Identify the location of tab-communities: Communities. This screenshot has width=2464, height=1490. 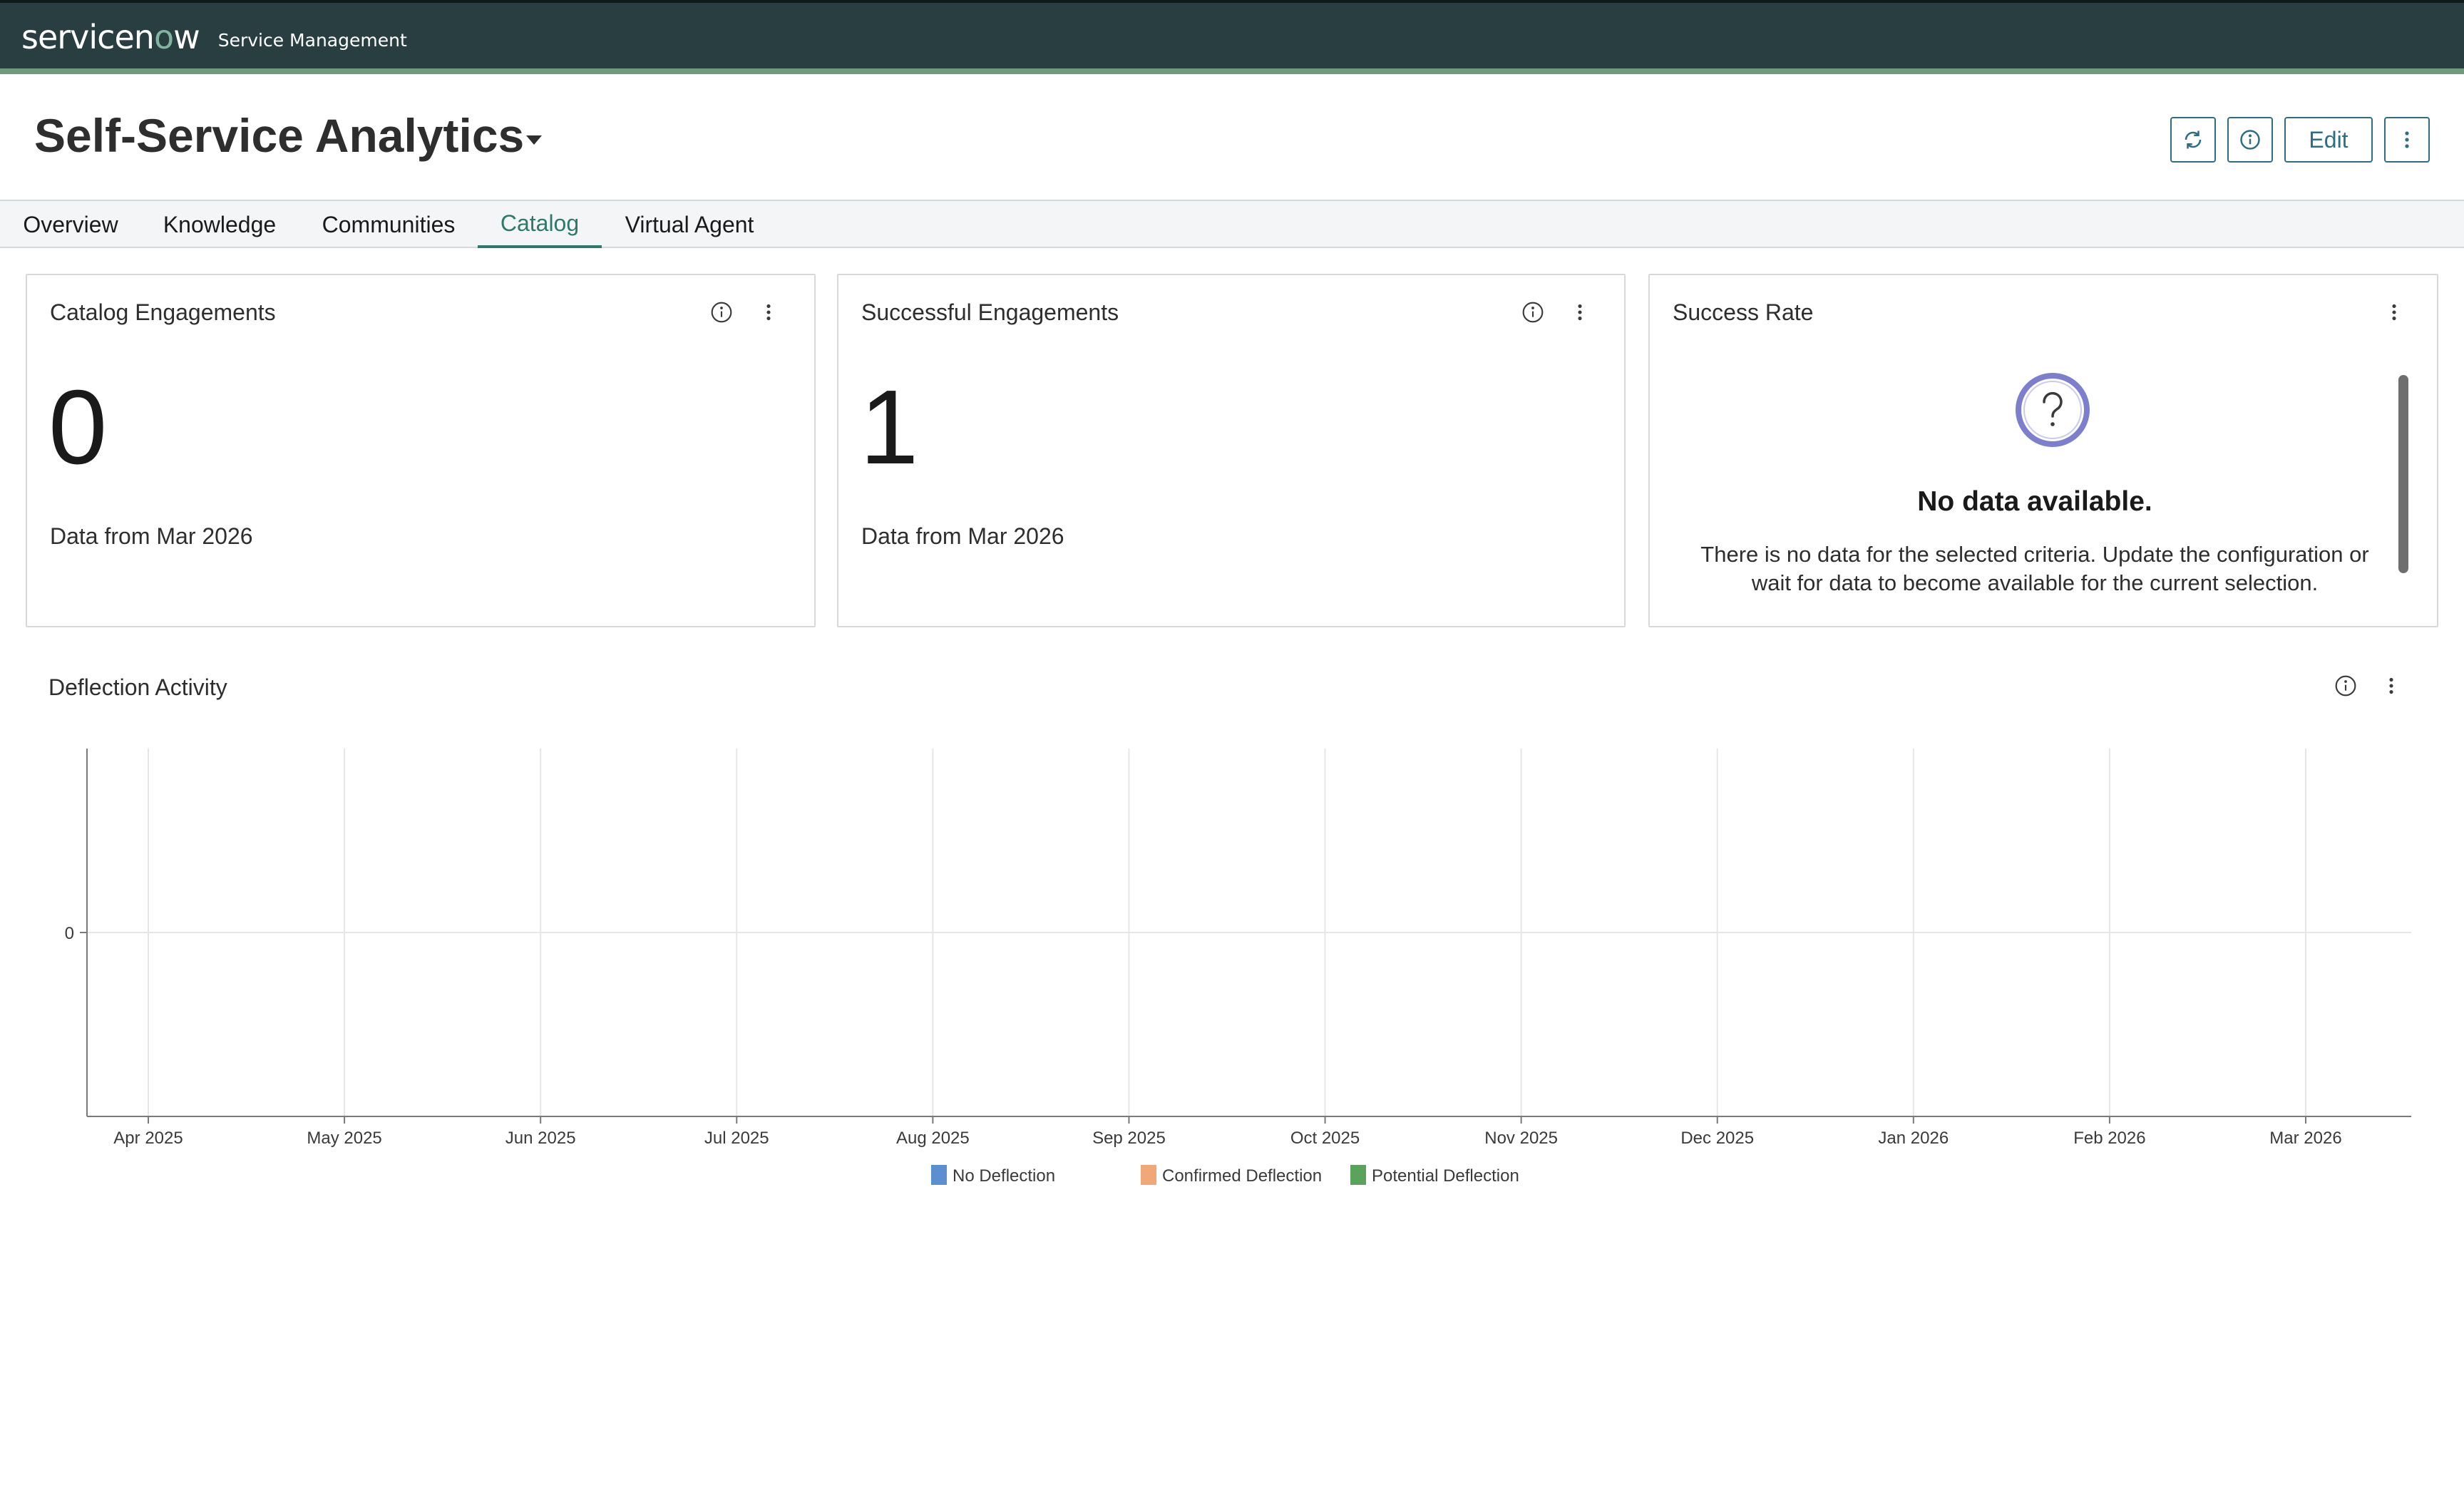
(389, 224).